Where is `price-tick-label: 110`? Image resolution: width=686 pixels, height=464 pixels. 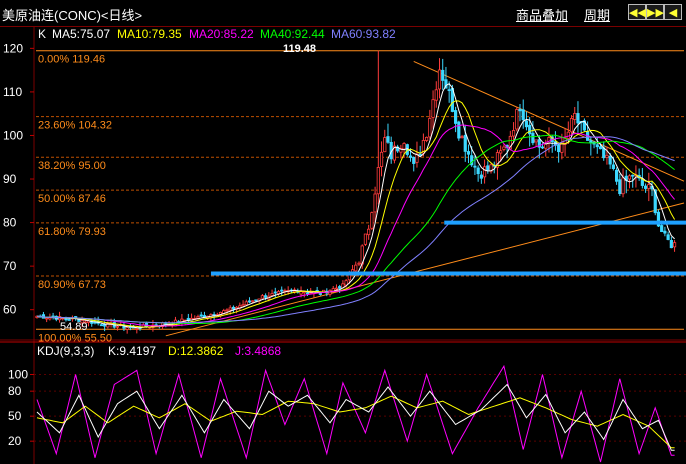 price-tick-label: 110 is located at coordinates (12, 92).